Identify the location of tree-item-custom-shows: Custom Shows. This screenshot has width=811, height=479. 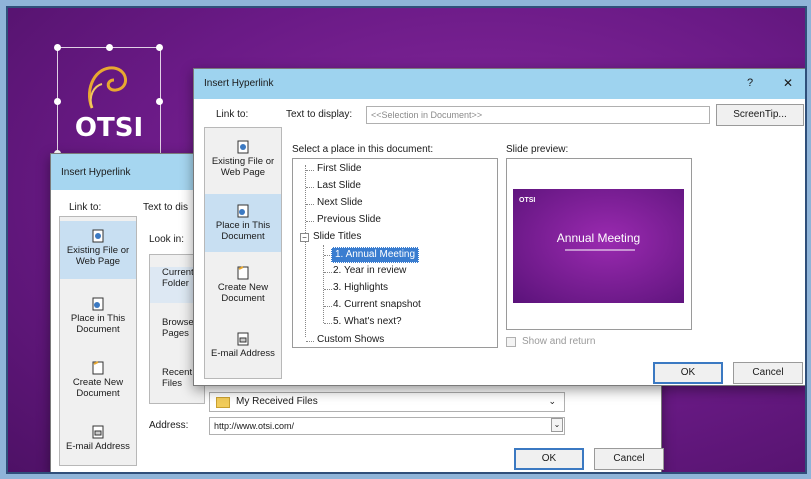
(350, 340).